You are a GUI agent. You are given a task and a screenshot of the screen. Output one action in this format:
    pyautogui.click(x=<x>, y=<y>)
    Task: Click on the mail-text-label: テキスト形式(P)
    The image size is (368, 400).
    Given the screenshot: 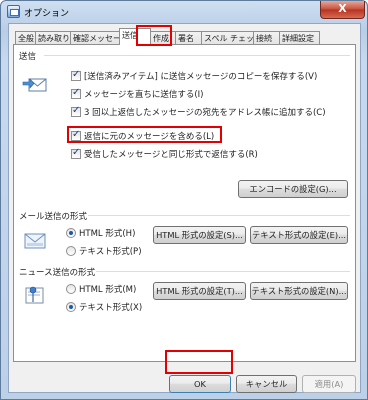 What is the action you would take?
    pyautogui.click(x=110, y=252)
    